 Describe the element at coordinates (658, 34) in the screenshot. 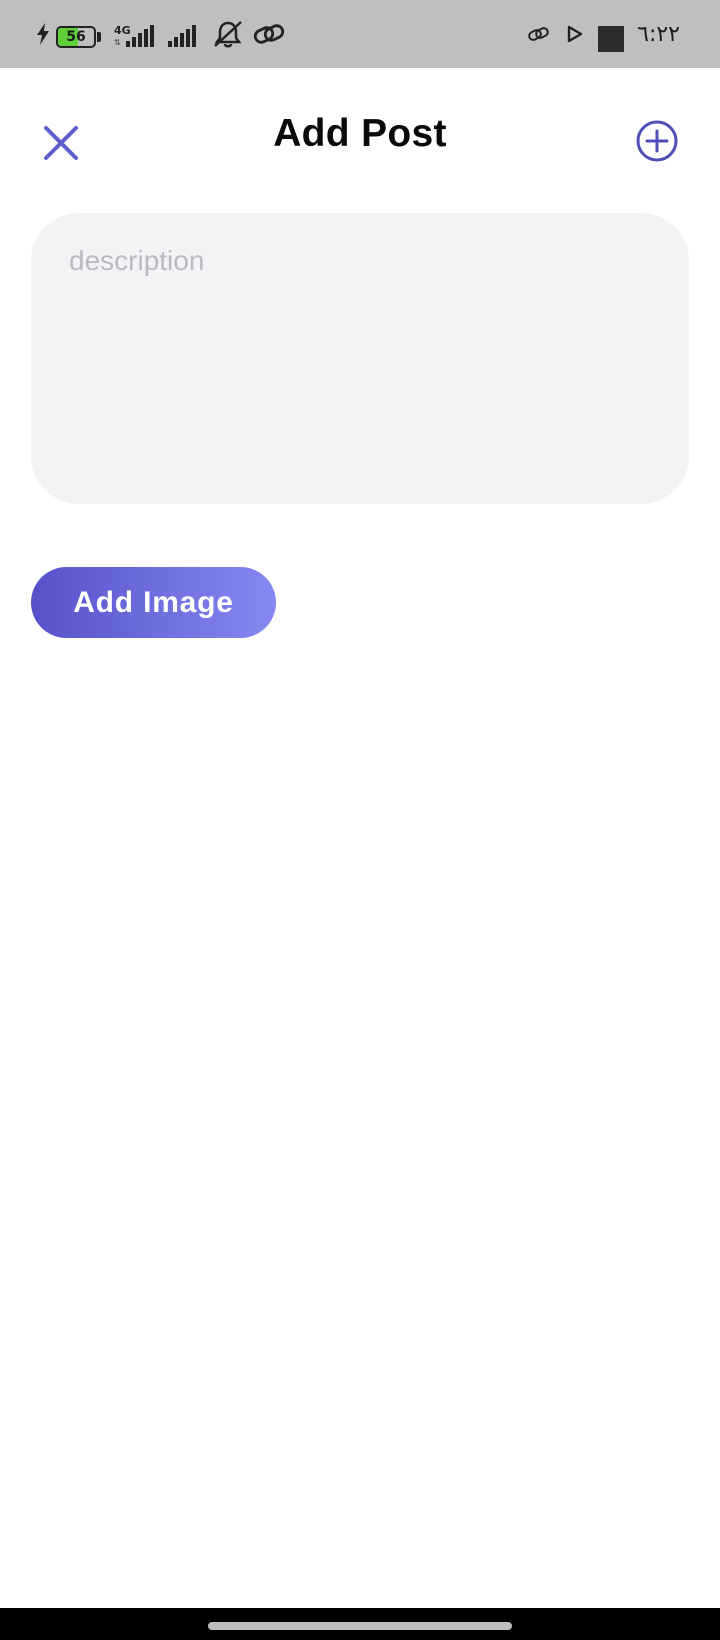

I see `status-clock: ٦:٢٢` at that location.